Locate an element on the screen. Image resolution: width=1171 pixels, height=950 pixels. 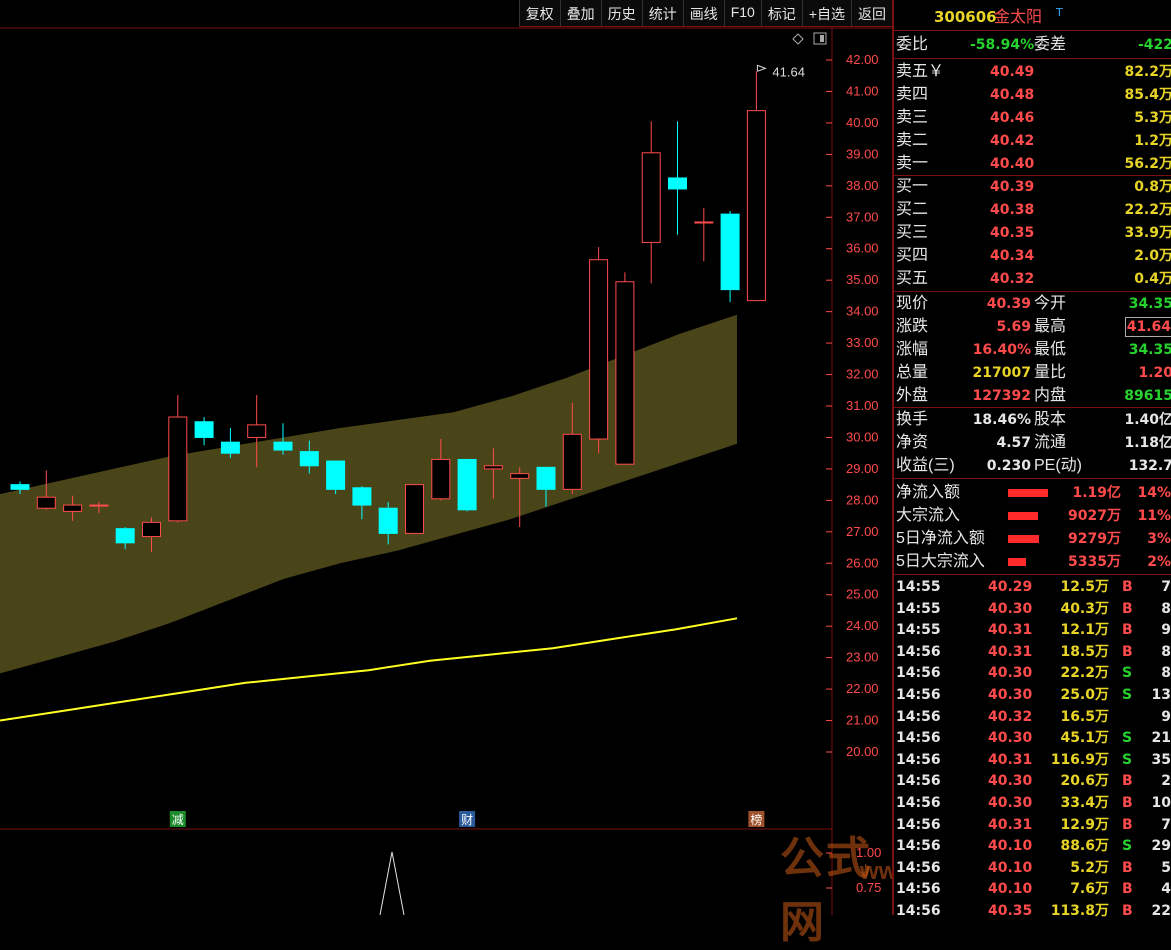
volume-chart: 1.000.75 is located at coordinates (446, 872).